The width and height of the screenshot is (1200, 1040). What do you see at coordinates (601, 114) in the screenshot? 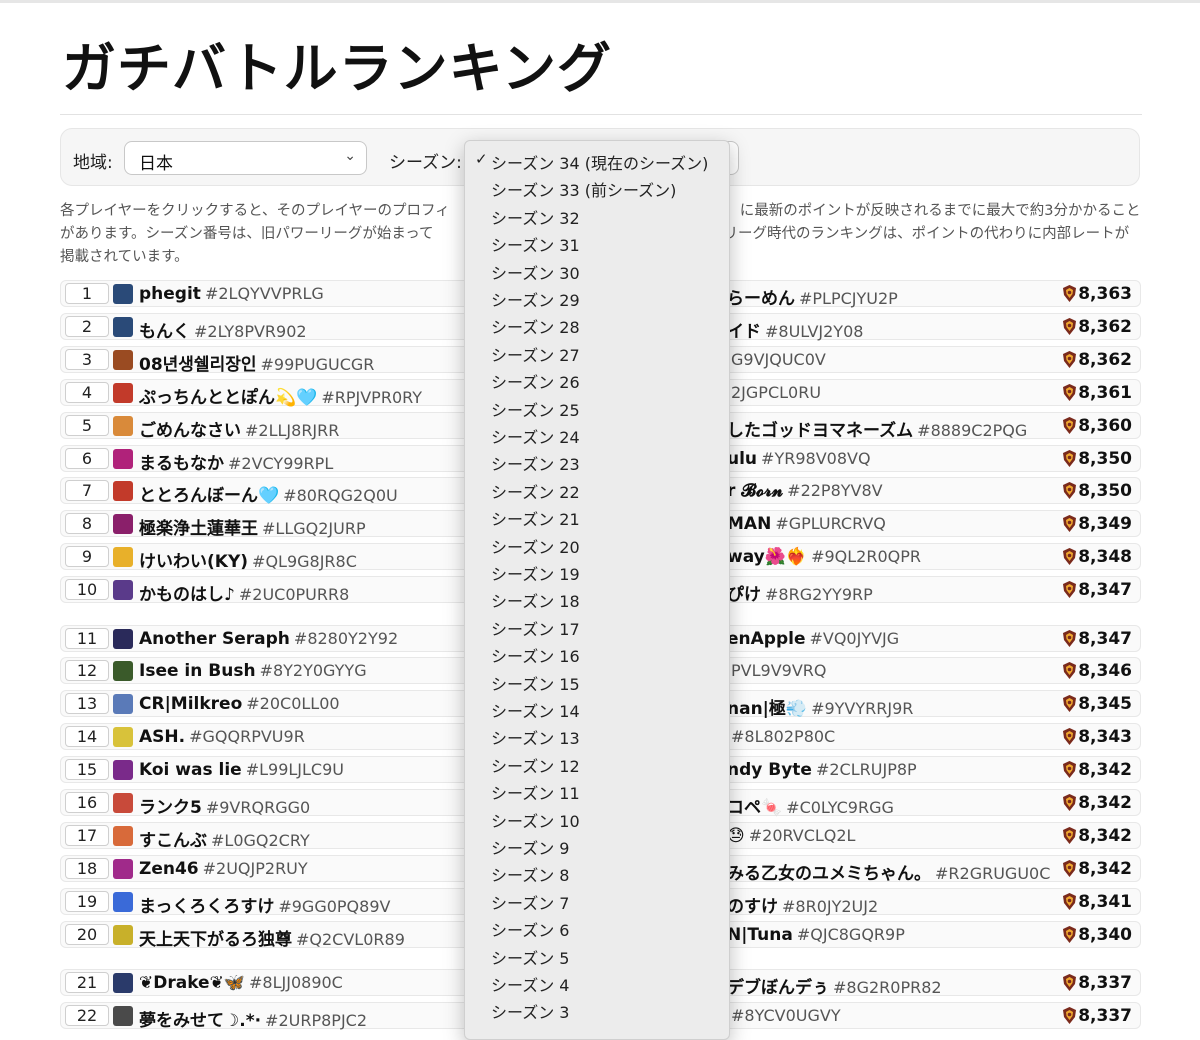
I see `divider` at bounding box center [601, 114].